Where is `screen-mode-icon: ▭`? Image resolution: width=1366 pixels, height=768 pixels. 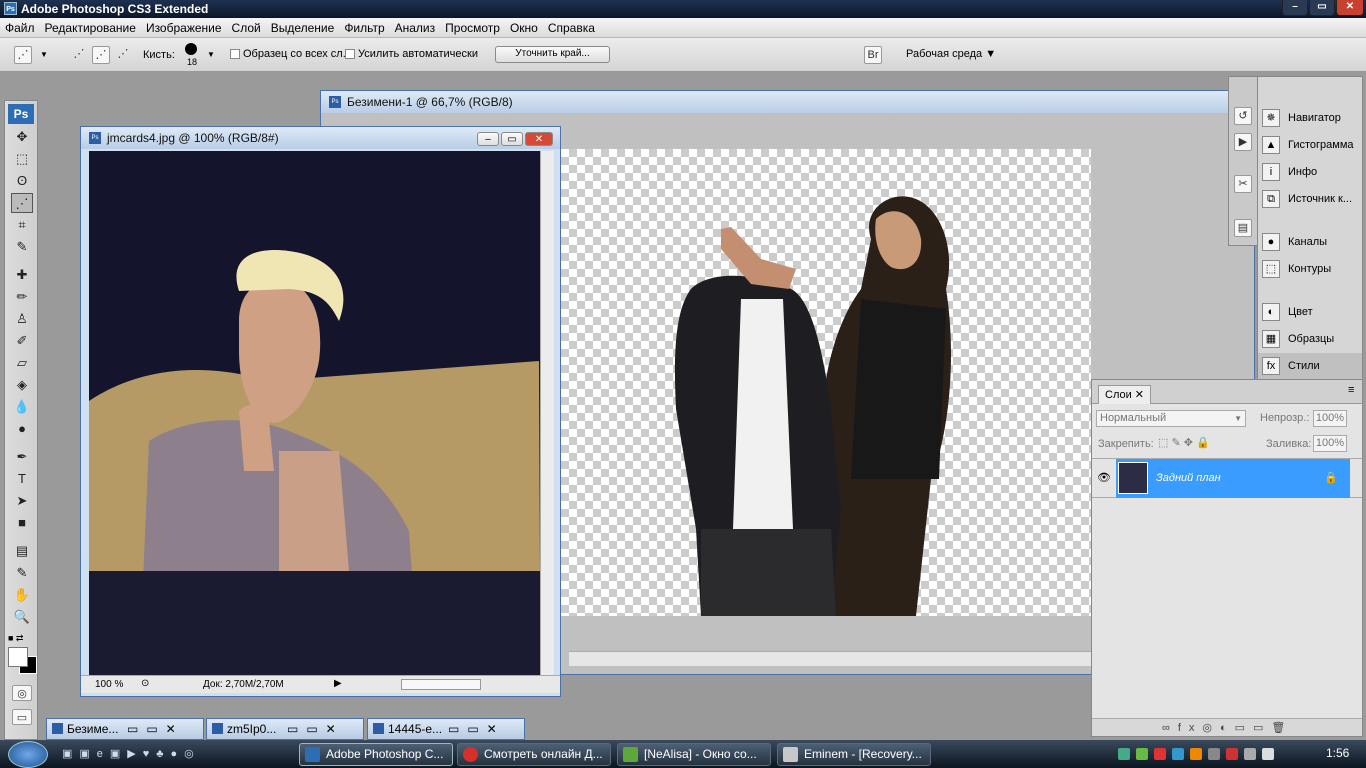
screen-mode-icon: ▭ is located at coordinates (22, 717).